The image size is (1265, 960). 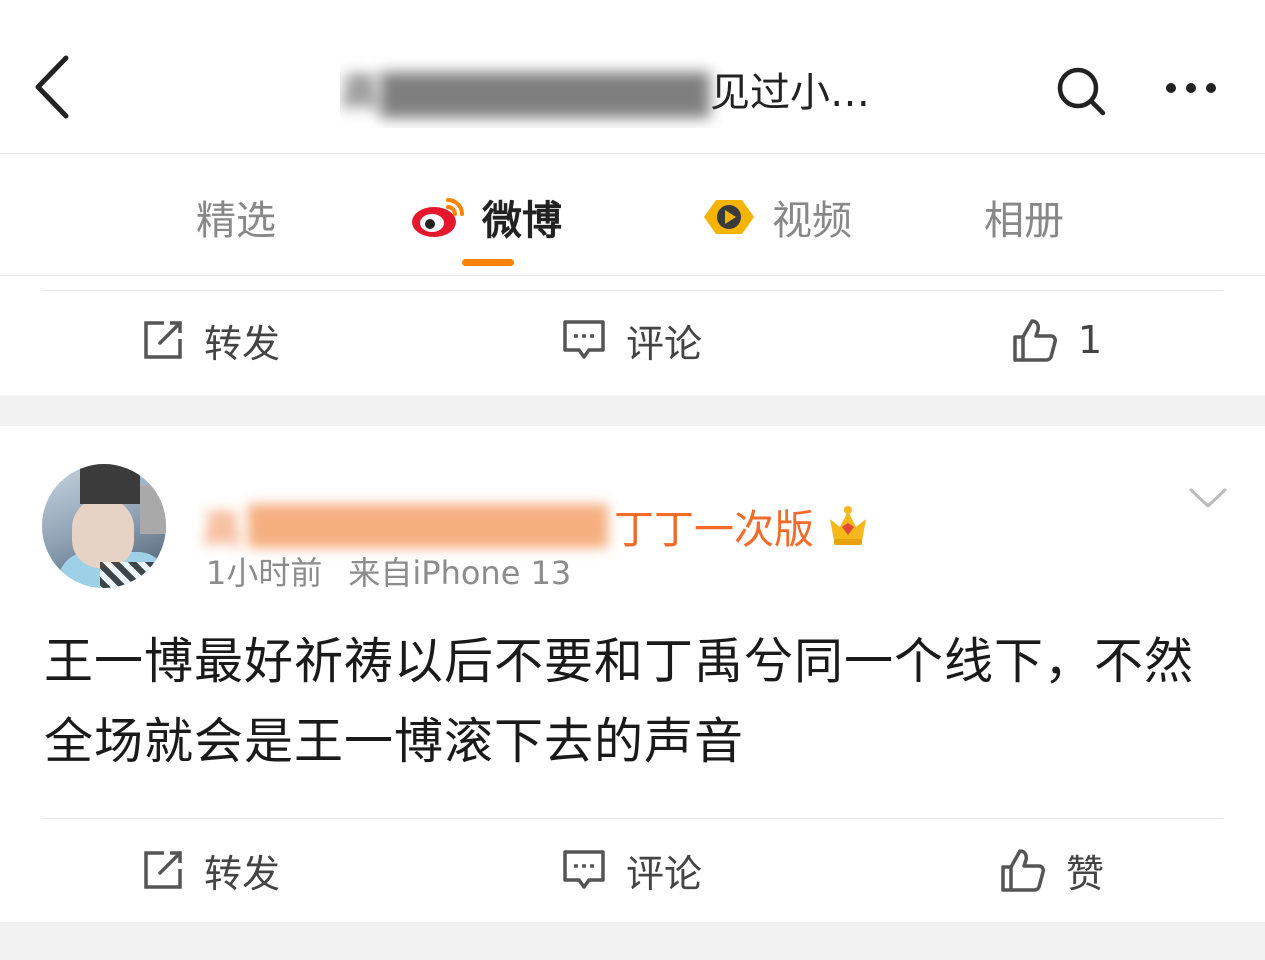 I want to click on title-redaction, so click(x=545, y=95).